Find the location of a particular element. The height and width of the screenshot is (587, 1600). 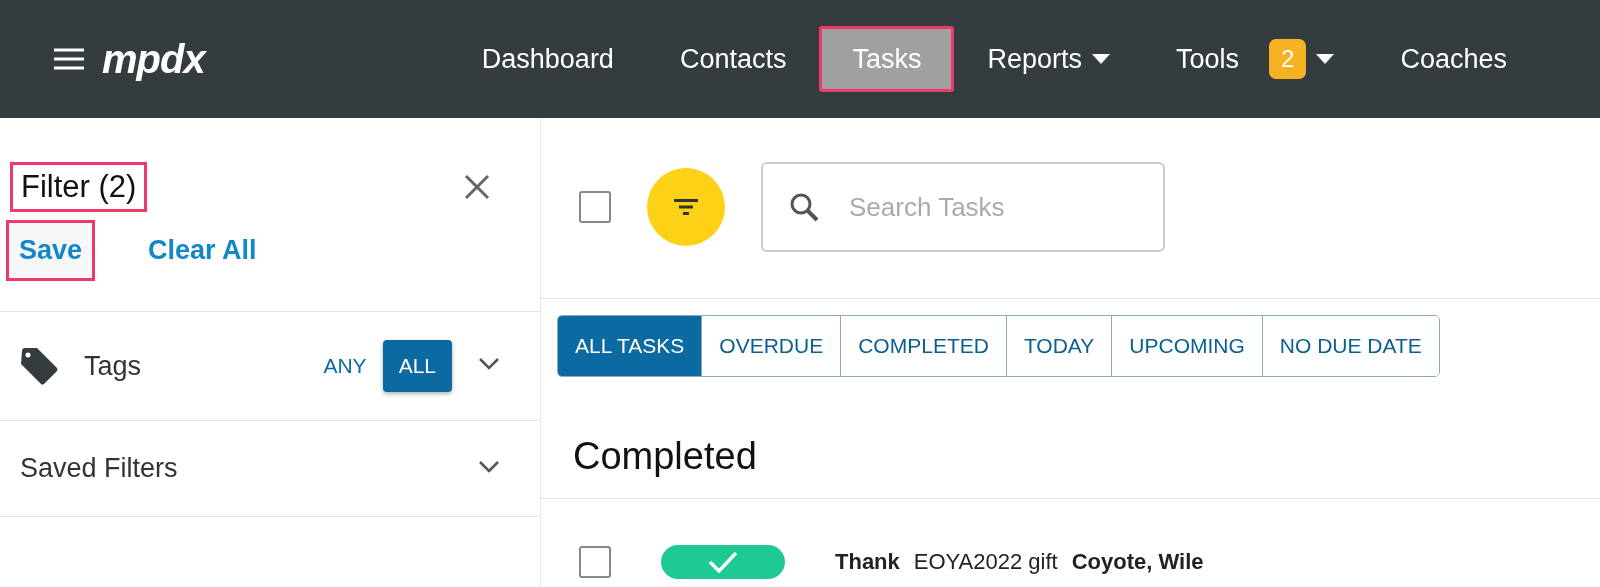

count-badge: 2 is located at coordinates (1288, 59).